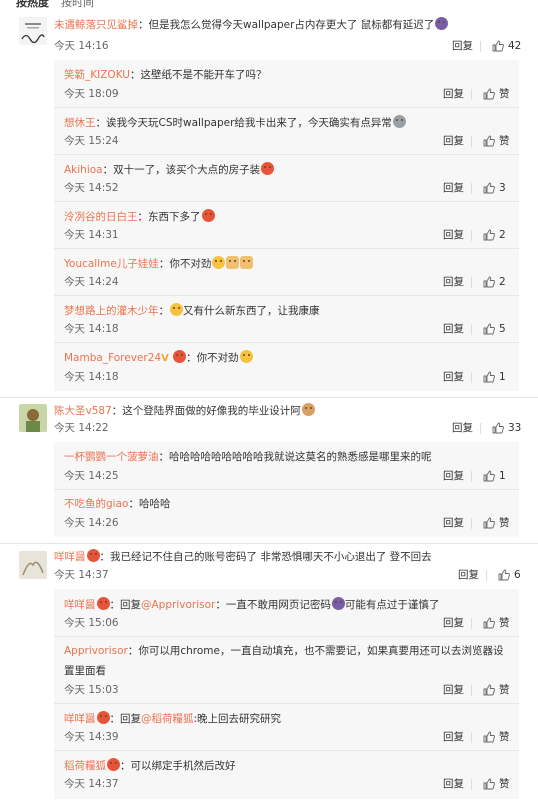 The height and width of the screenshot is (807, 538). I want to click on reply-time: 今天 14:37, so click(91, 784).